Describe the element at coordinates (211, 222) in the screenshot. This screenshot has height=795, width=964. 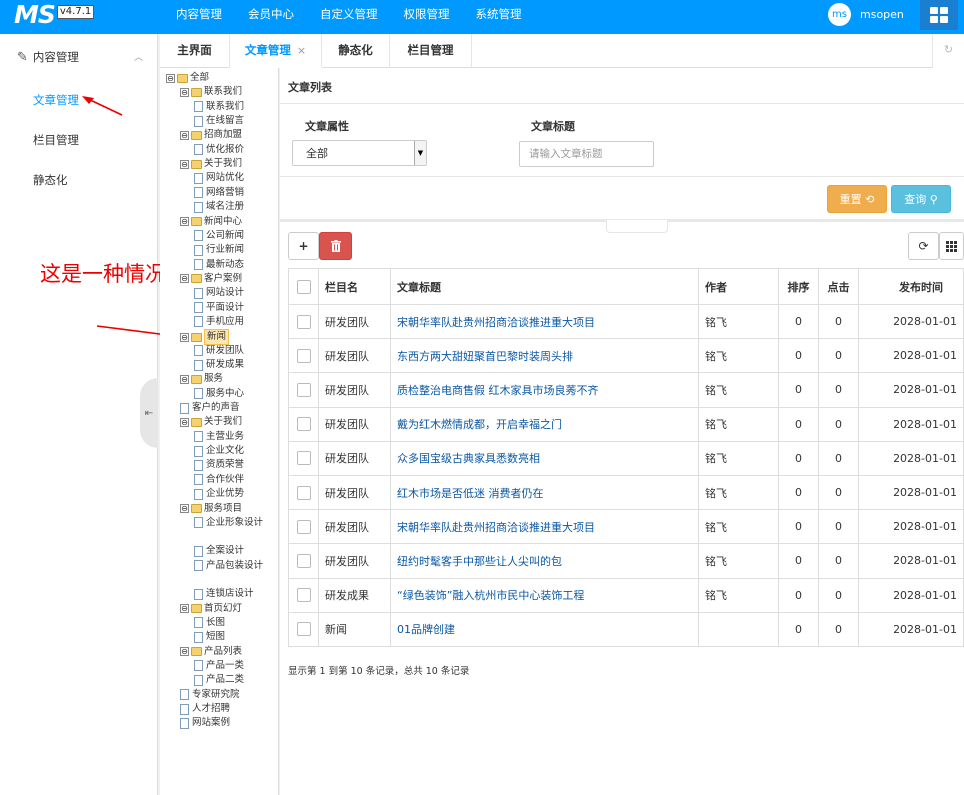
I see `tree-node: ⊖ 新闻中心` at that location.